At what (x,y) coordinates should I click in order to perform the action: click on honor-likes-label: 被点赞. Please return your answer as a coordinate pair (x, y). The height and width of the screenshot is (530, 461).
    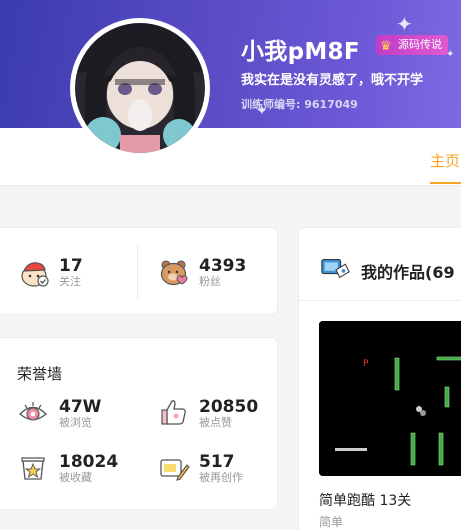
    Looking at the image, I should click on (215, 422).